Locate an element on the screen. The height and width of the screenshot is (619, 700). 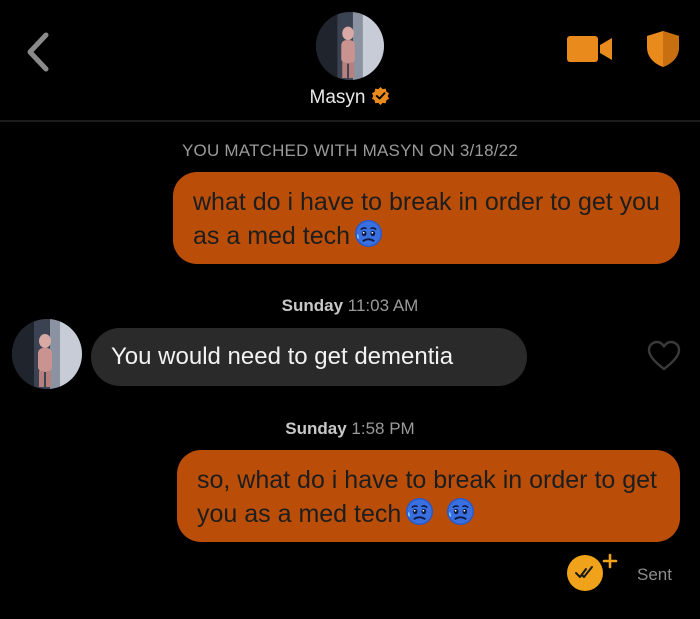
sender-avatar is located at coordinates (47, 354).